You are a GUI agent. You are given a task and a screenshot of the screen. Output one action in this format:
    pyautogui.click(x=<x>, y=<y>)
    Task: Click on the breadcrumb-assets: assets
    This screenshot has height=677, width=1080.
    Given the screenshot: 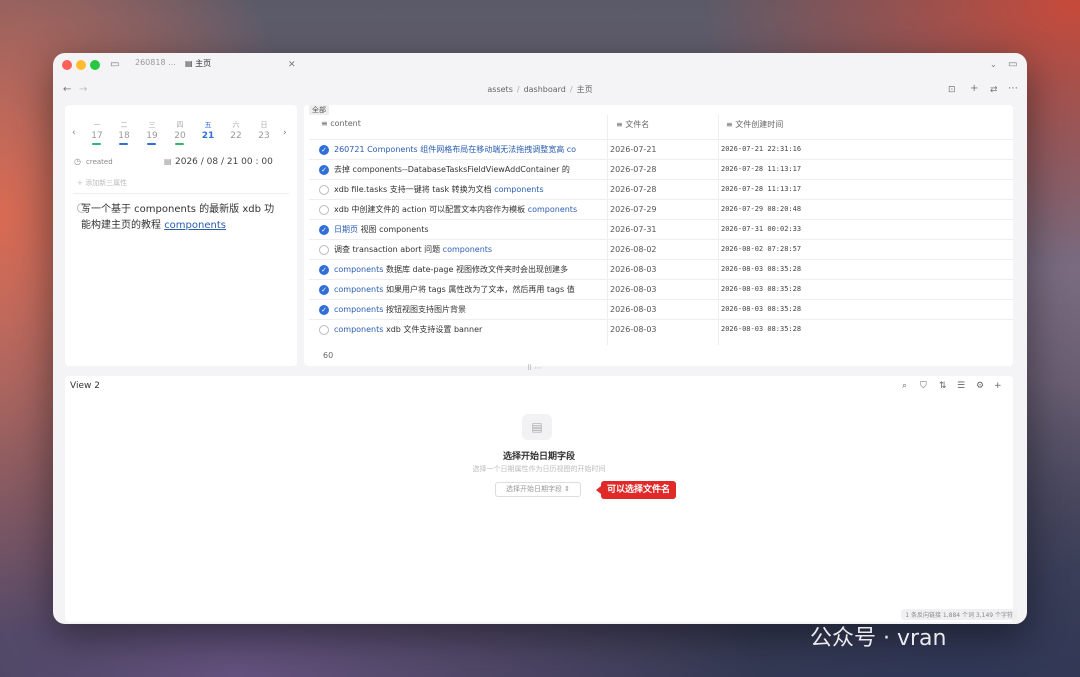 What is the action you would take?
    pyautogui.click(x=499, y=89)
    